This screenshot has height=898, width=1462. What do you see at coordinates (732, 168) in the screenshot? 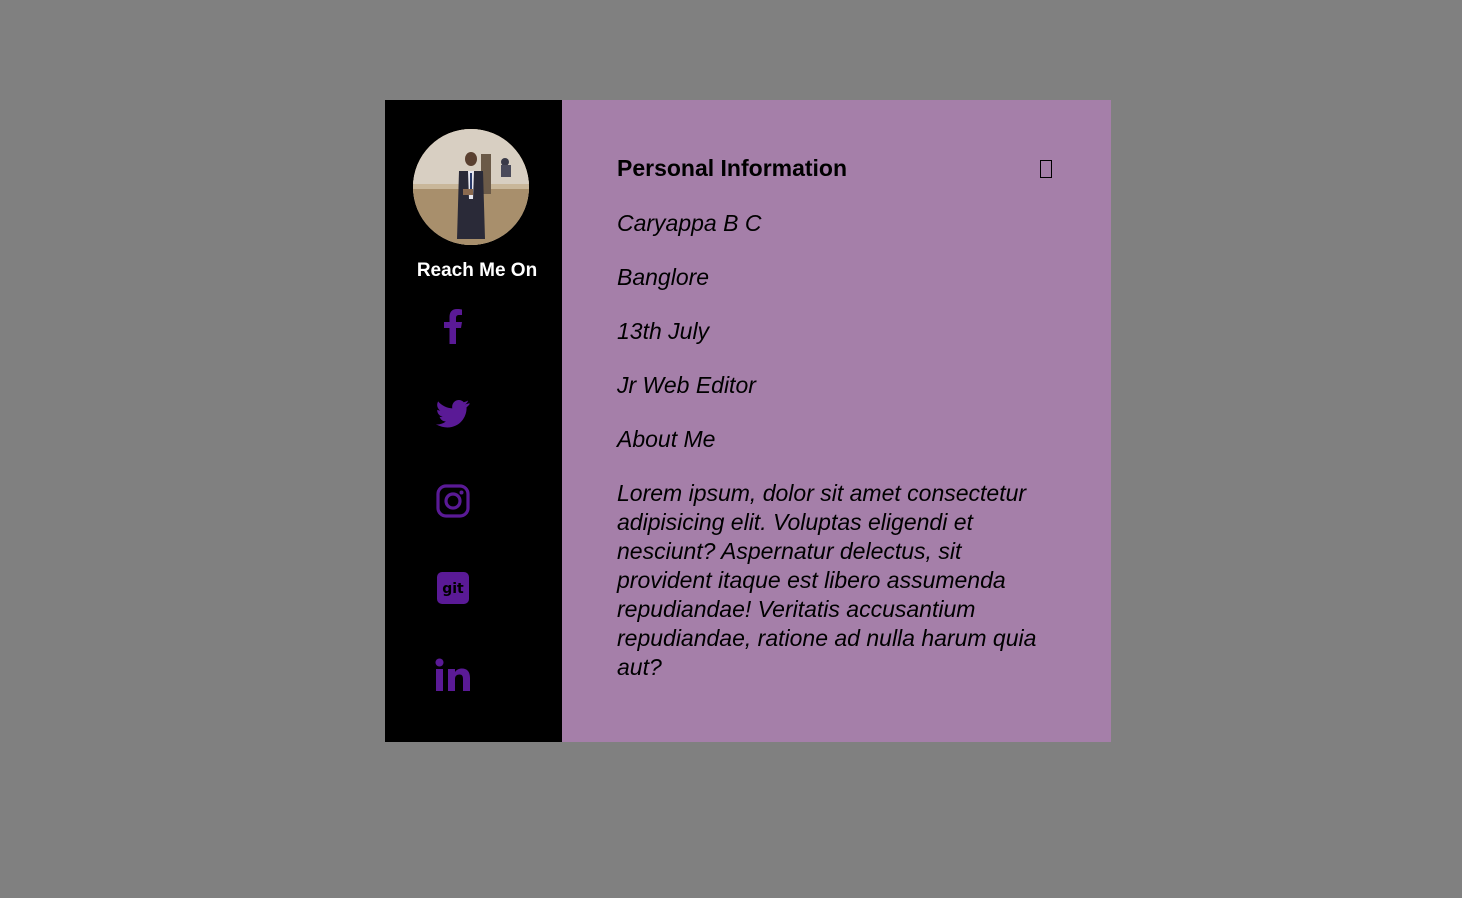
I see `page-title: Personal Information` at bounding box center [732, 168].